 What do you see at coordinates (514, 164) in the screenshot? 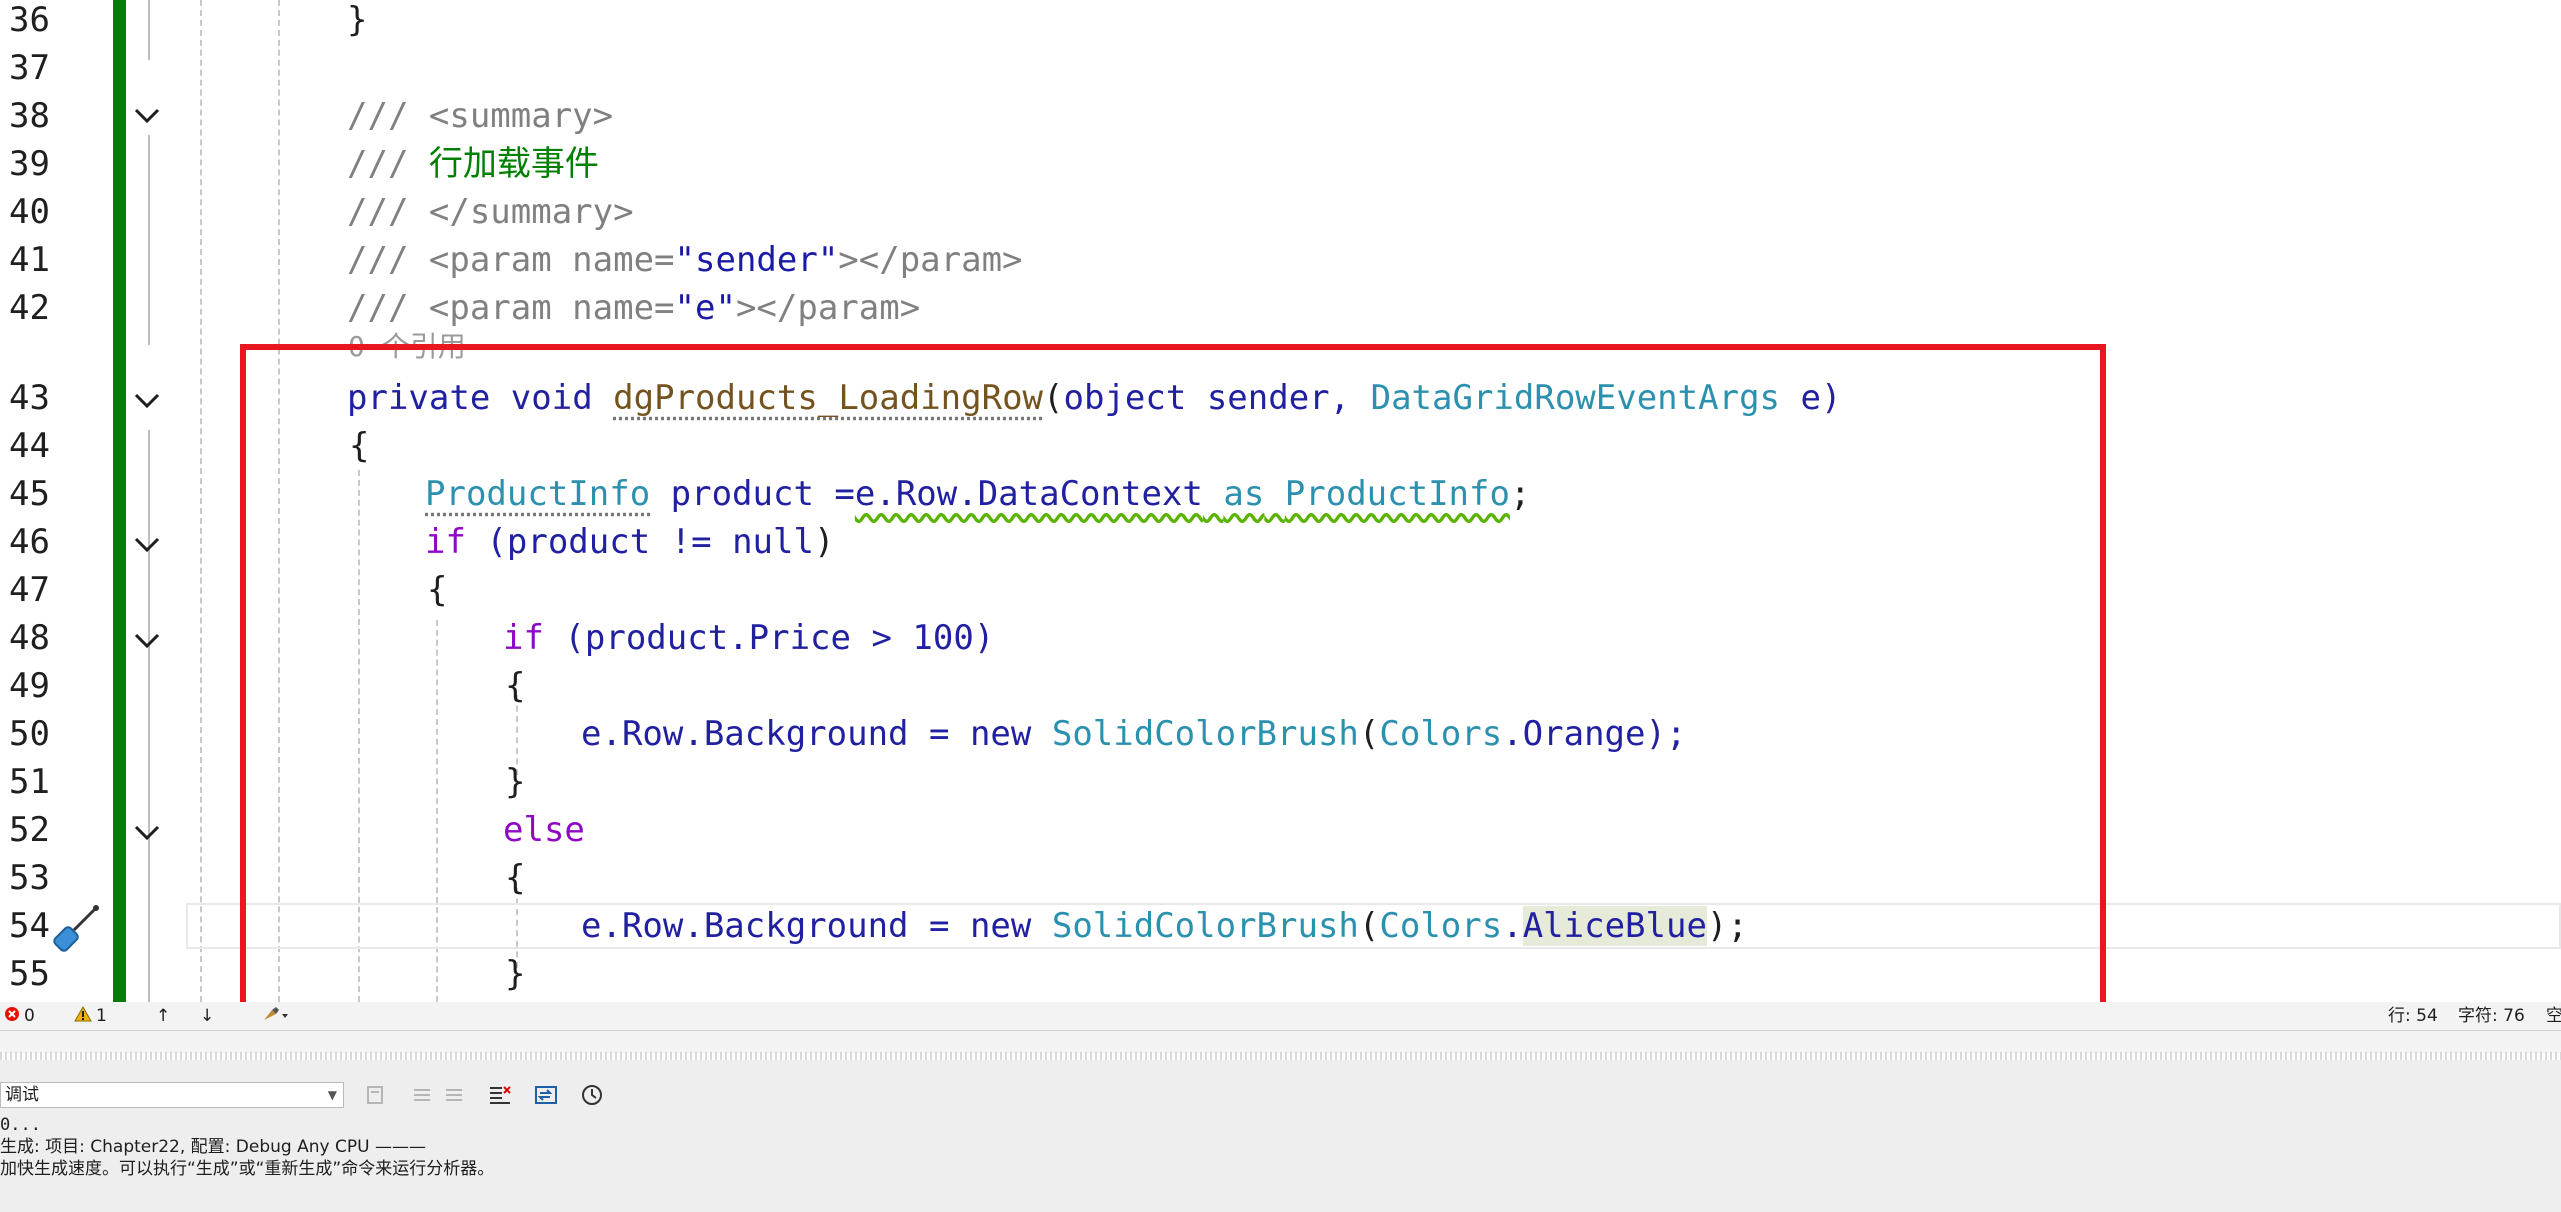
I see `doc-comment-text: 行加载事件` at bounding box center [514, 164].